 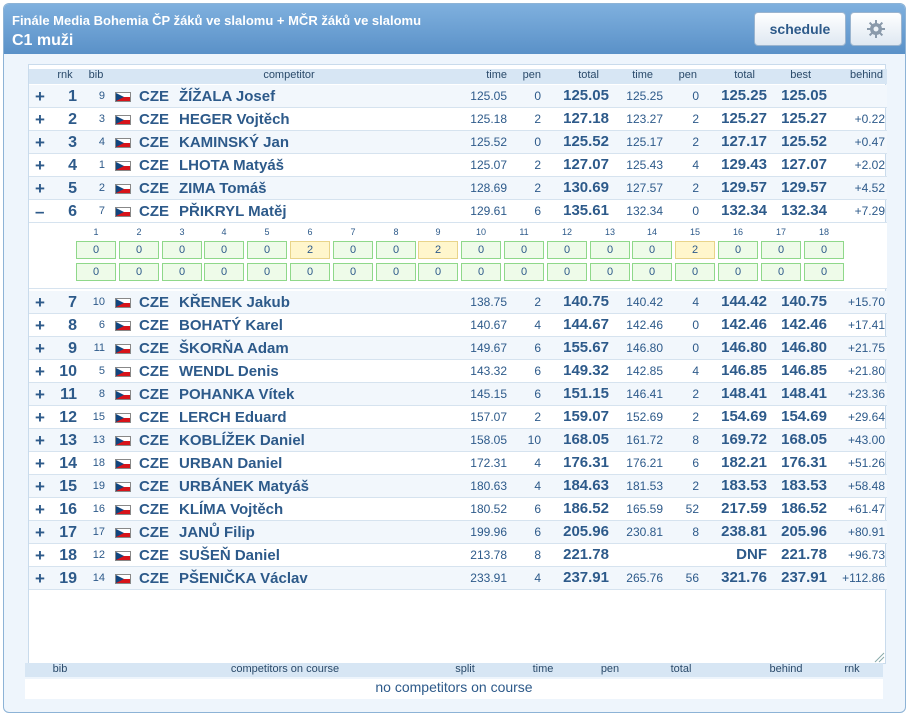 I want to click on run2-total: 142.46, so click(x=744, y=324).